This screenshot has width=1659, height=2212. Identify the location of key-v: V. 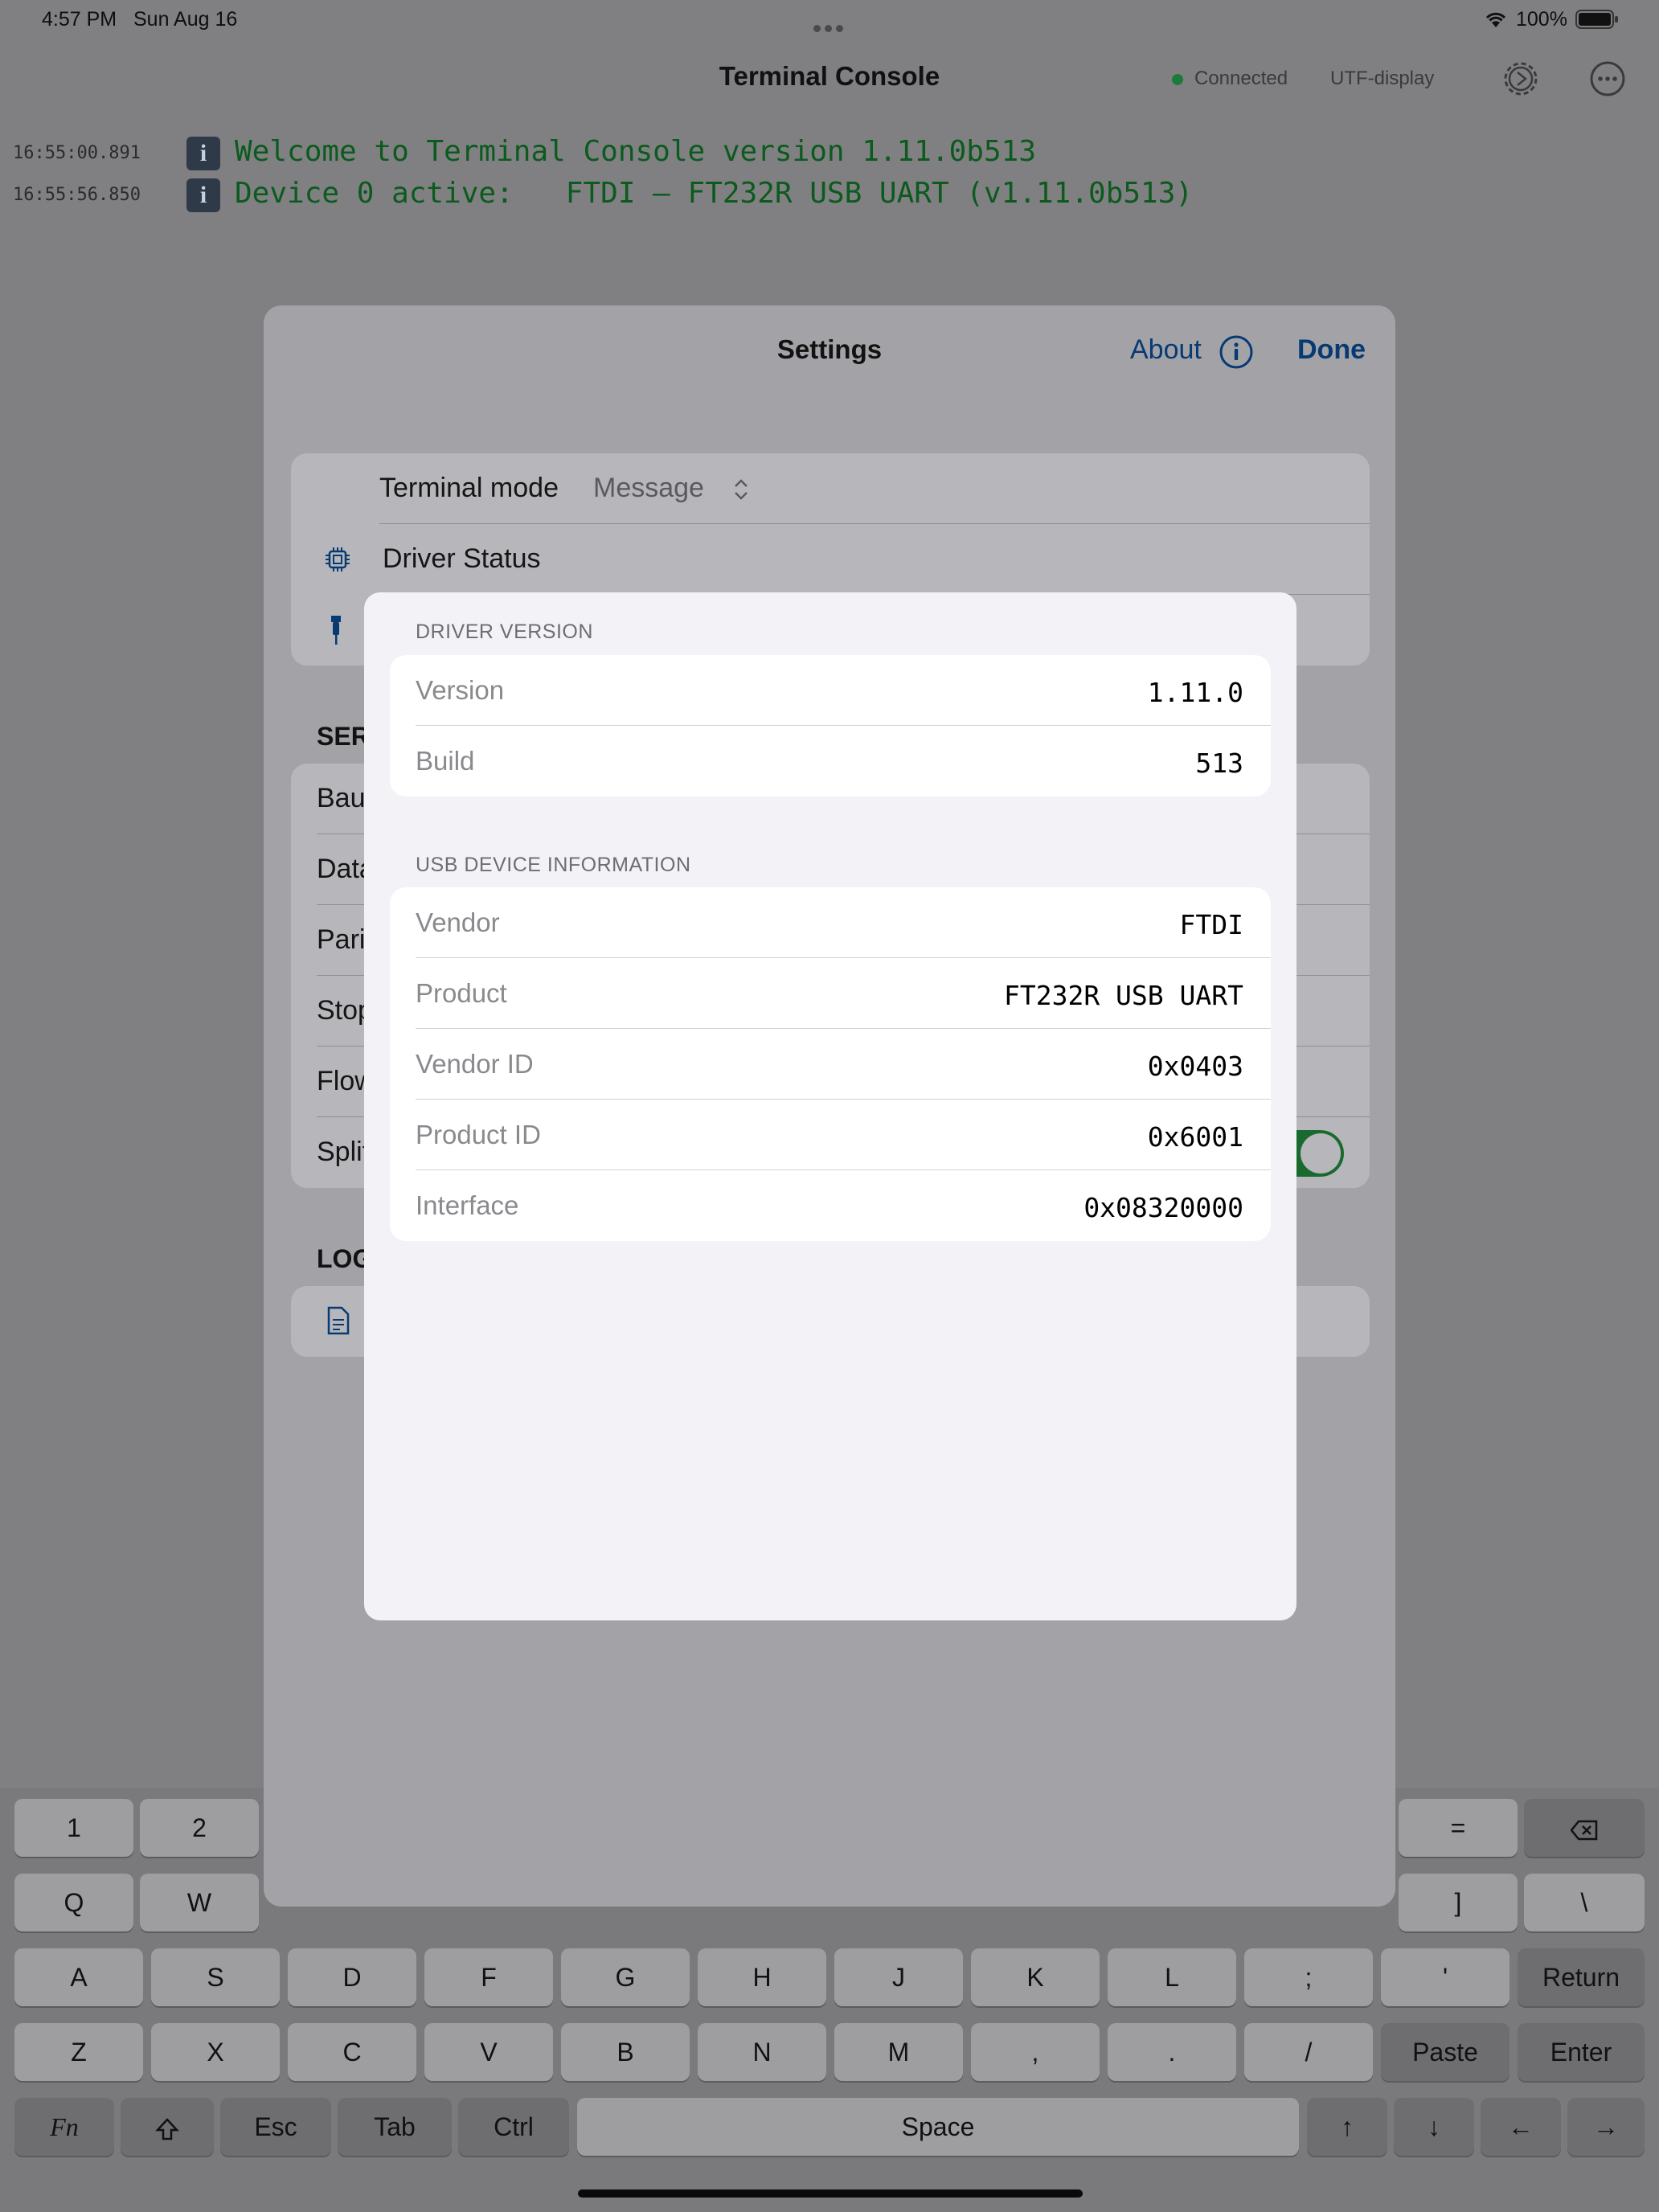
(488, 2052).